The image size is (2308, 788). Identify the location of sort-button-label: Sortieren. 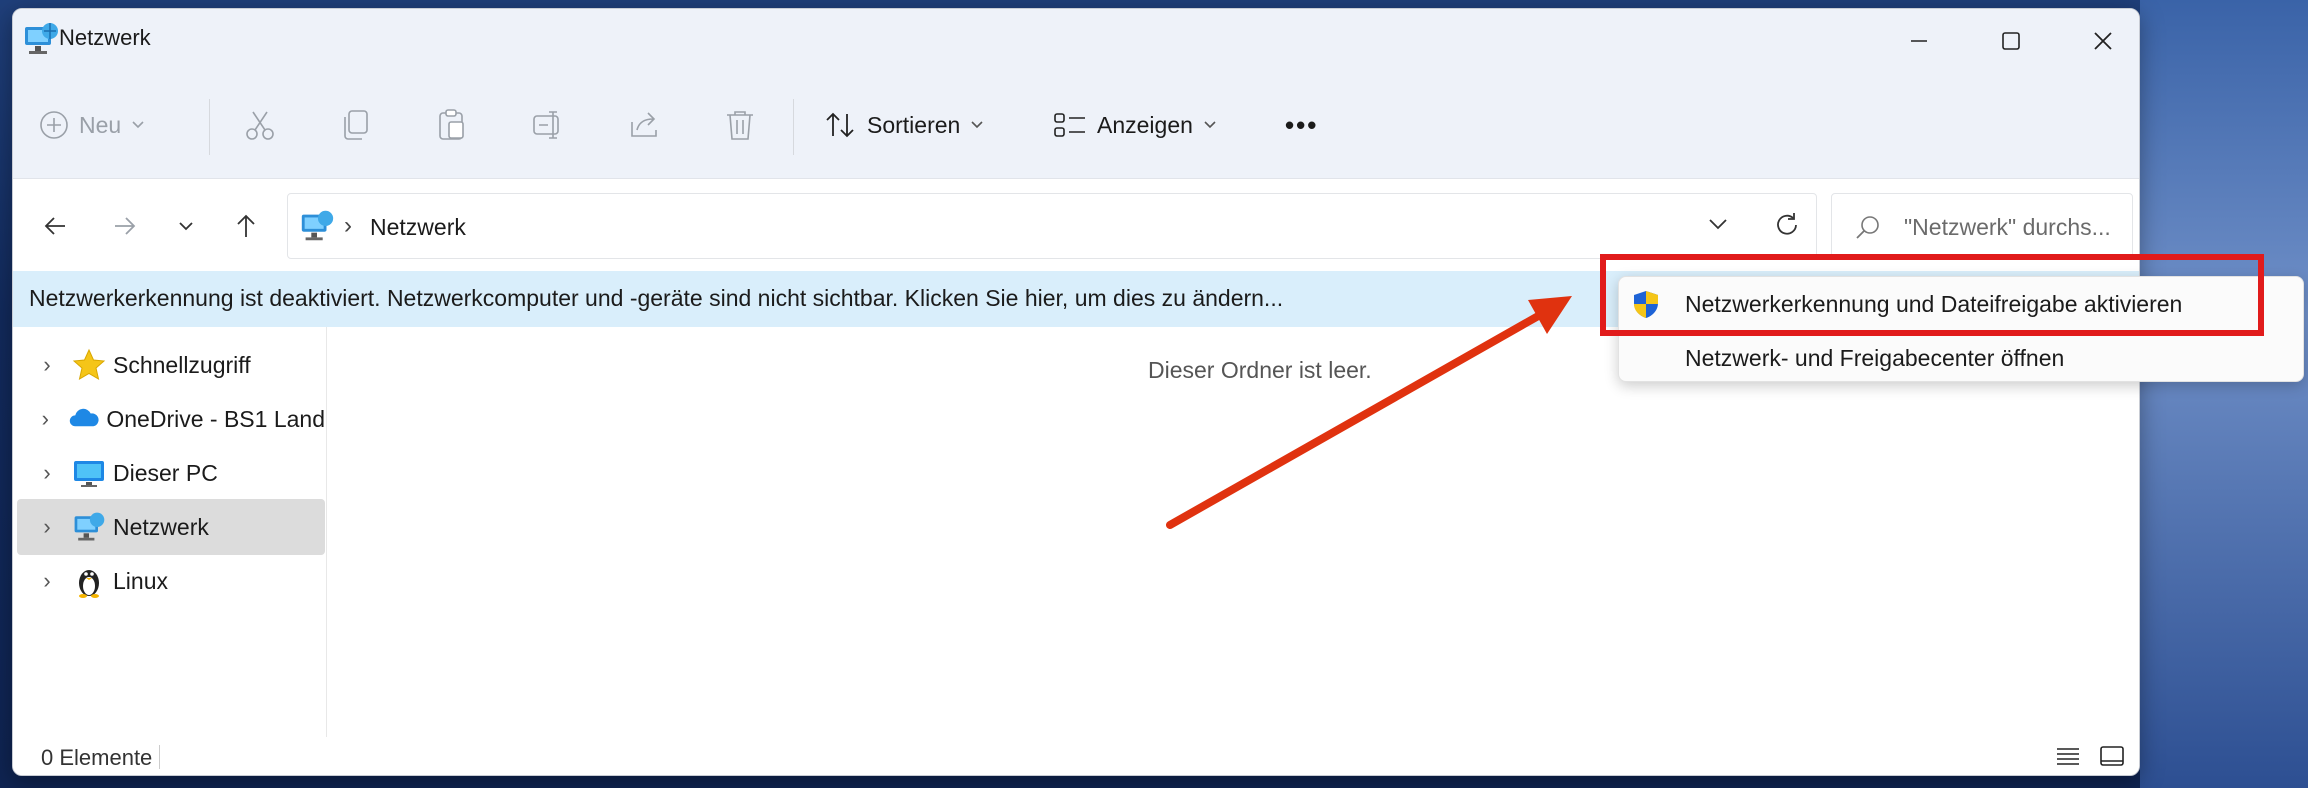
(914, 124).